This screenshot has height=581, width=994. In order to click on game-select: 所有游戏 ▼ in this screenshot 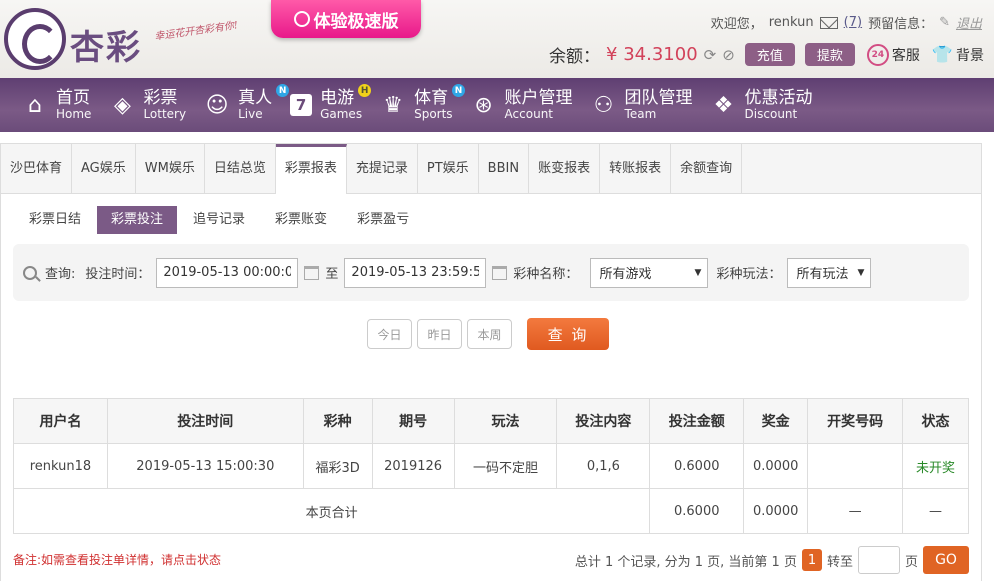, I will do `click(649, 272)`.